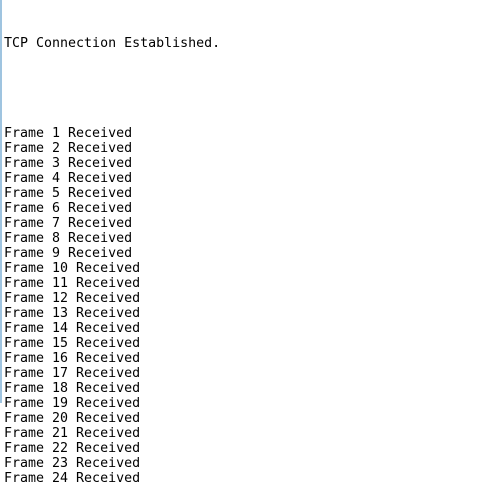 This screenshot has width=490, height=501. Describe the element at coordinates (72, 478) in the screenshot. I see `frame-received-line: Frame 24 Received` at that location.